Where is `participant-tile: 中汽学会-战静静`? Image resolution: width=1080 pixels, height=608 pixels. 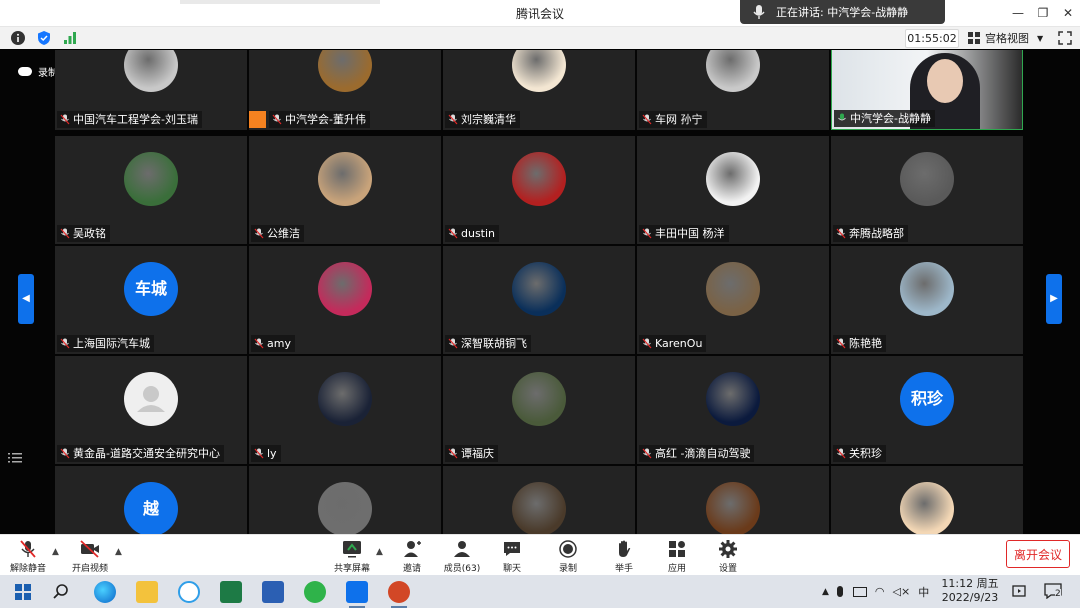 participant-tile: 中汽学会-战静静 is located at coordinates (927, 90).